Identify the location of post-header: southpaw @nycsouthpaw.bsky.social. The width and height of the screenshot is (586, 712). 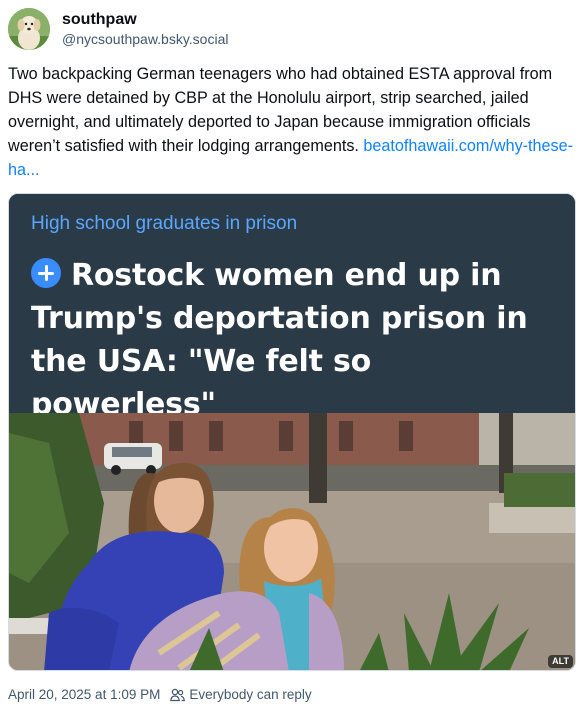
(118, 29).